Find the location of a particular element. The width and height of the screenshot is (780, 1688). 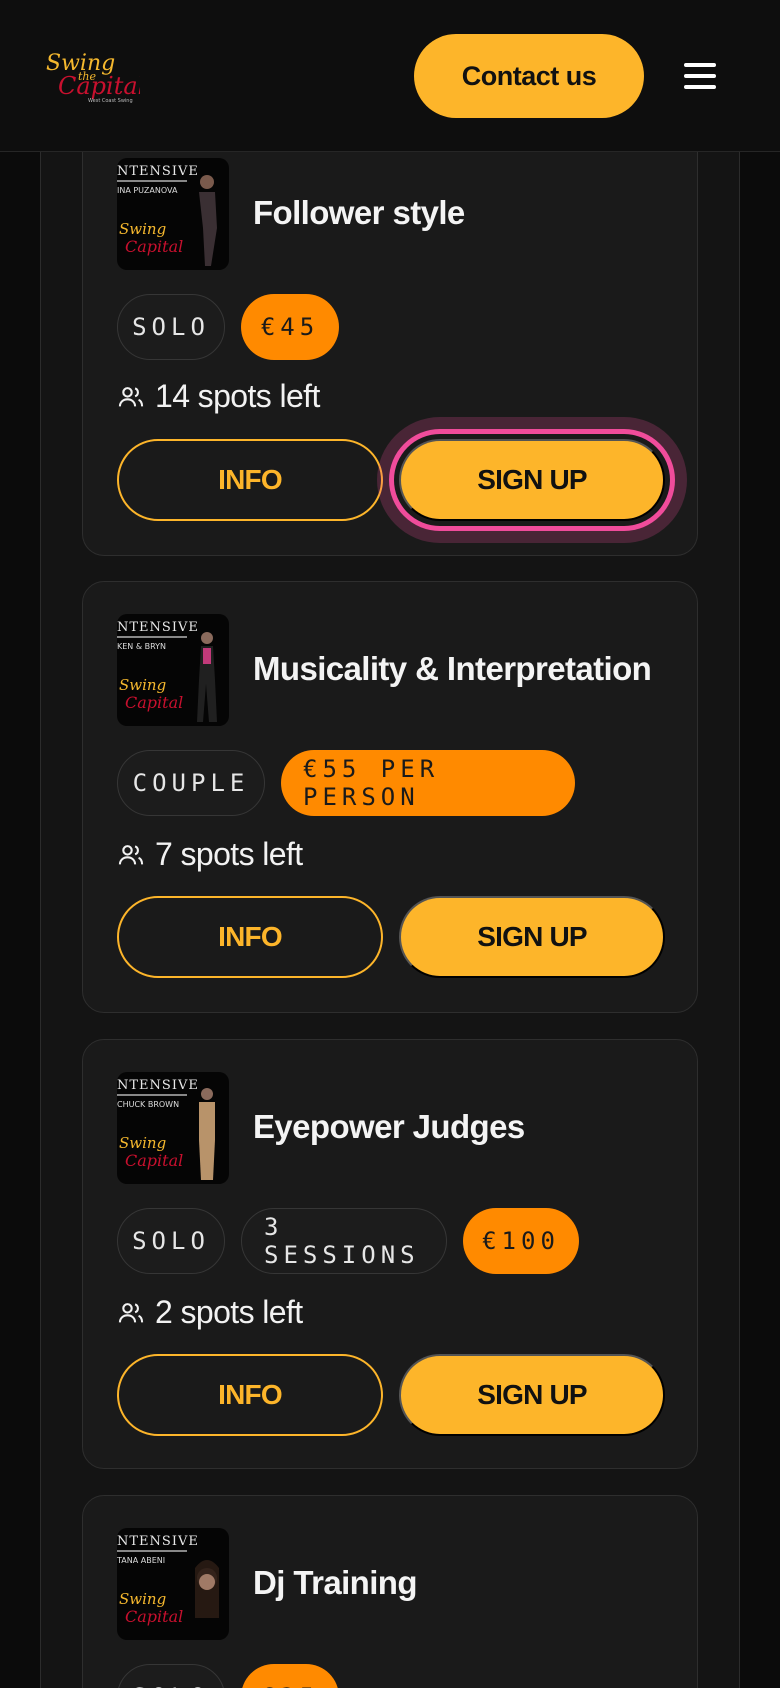

svg-text: West Coast Swing is located at coordinates (110, 101).